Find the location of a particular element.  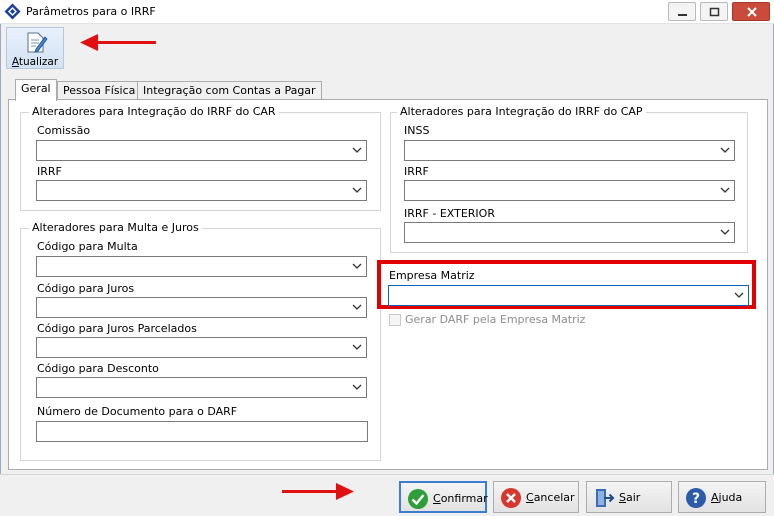

irrf-car-select is located at coordinates (201, 190).